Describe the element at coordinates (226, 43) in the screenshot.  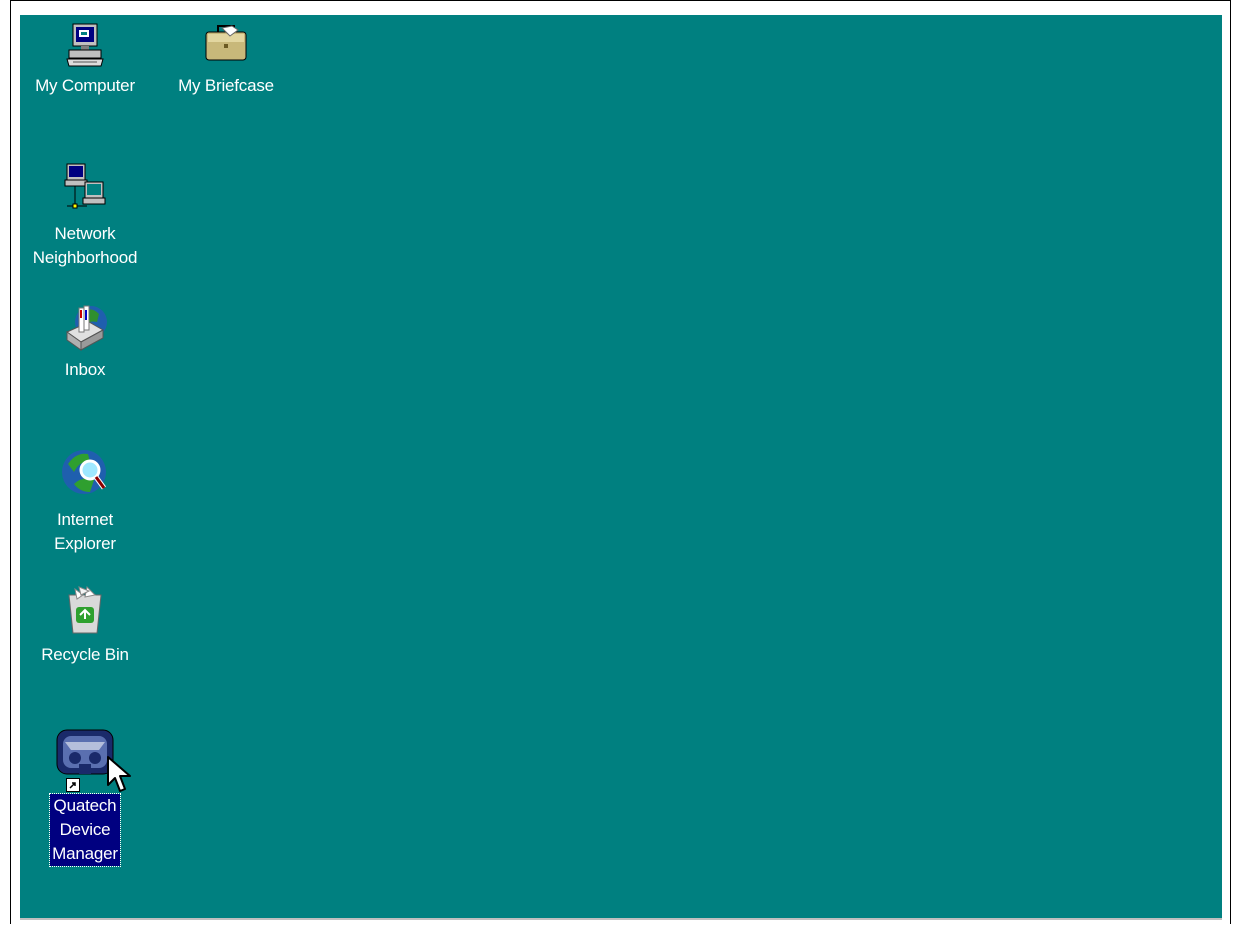
I see `briefcase-icon` at that location.